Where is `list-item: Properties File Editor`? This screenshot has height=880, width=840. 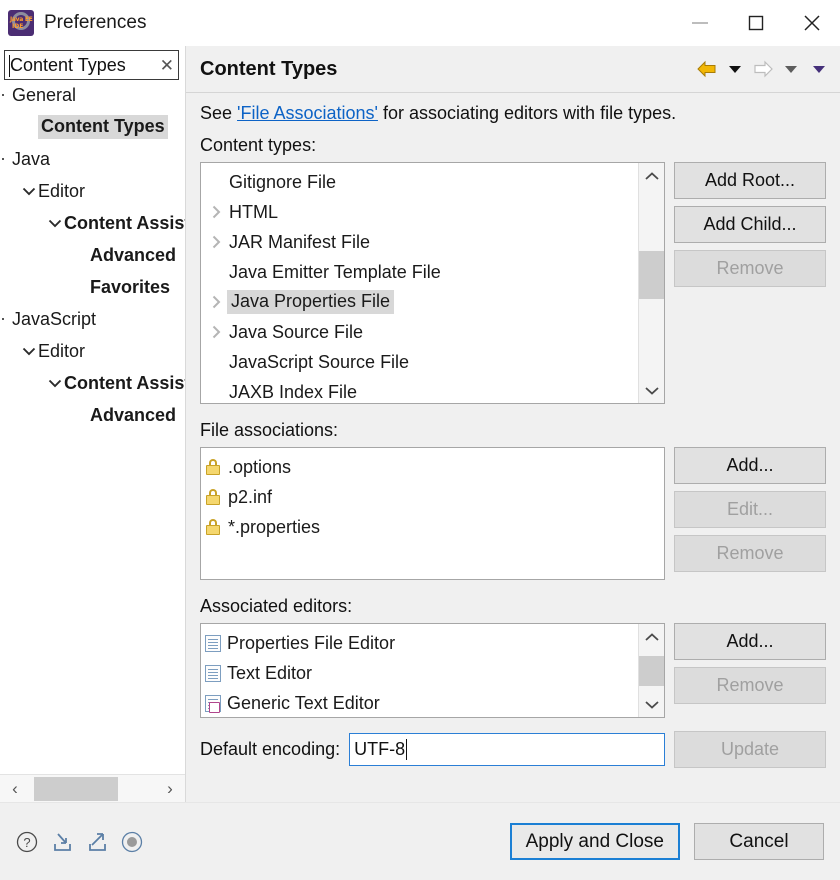
list-item: Properties File Editor is located at coordinates (419, 643).